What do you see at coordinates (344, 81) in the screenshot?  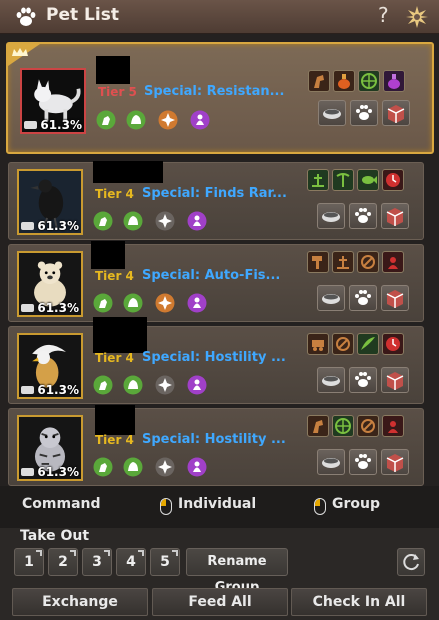 I see `trait-potion-icon` at bounding box center [344, 81].